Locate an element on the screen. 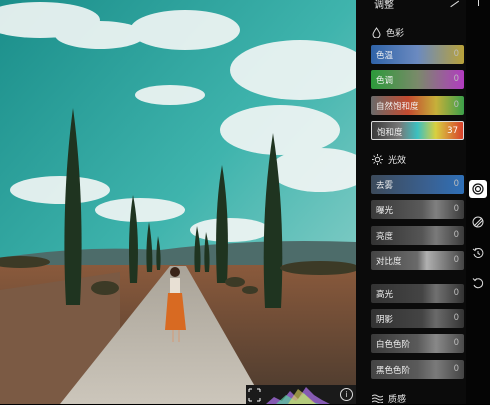 The image size is (490, 405). texture-icon is located at coordinates (377, 398).